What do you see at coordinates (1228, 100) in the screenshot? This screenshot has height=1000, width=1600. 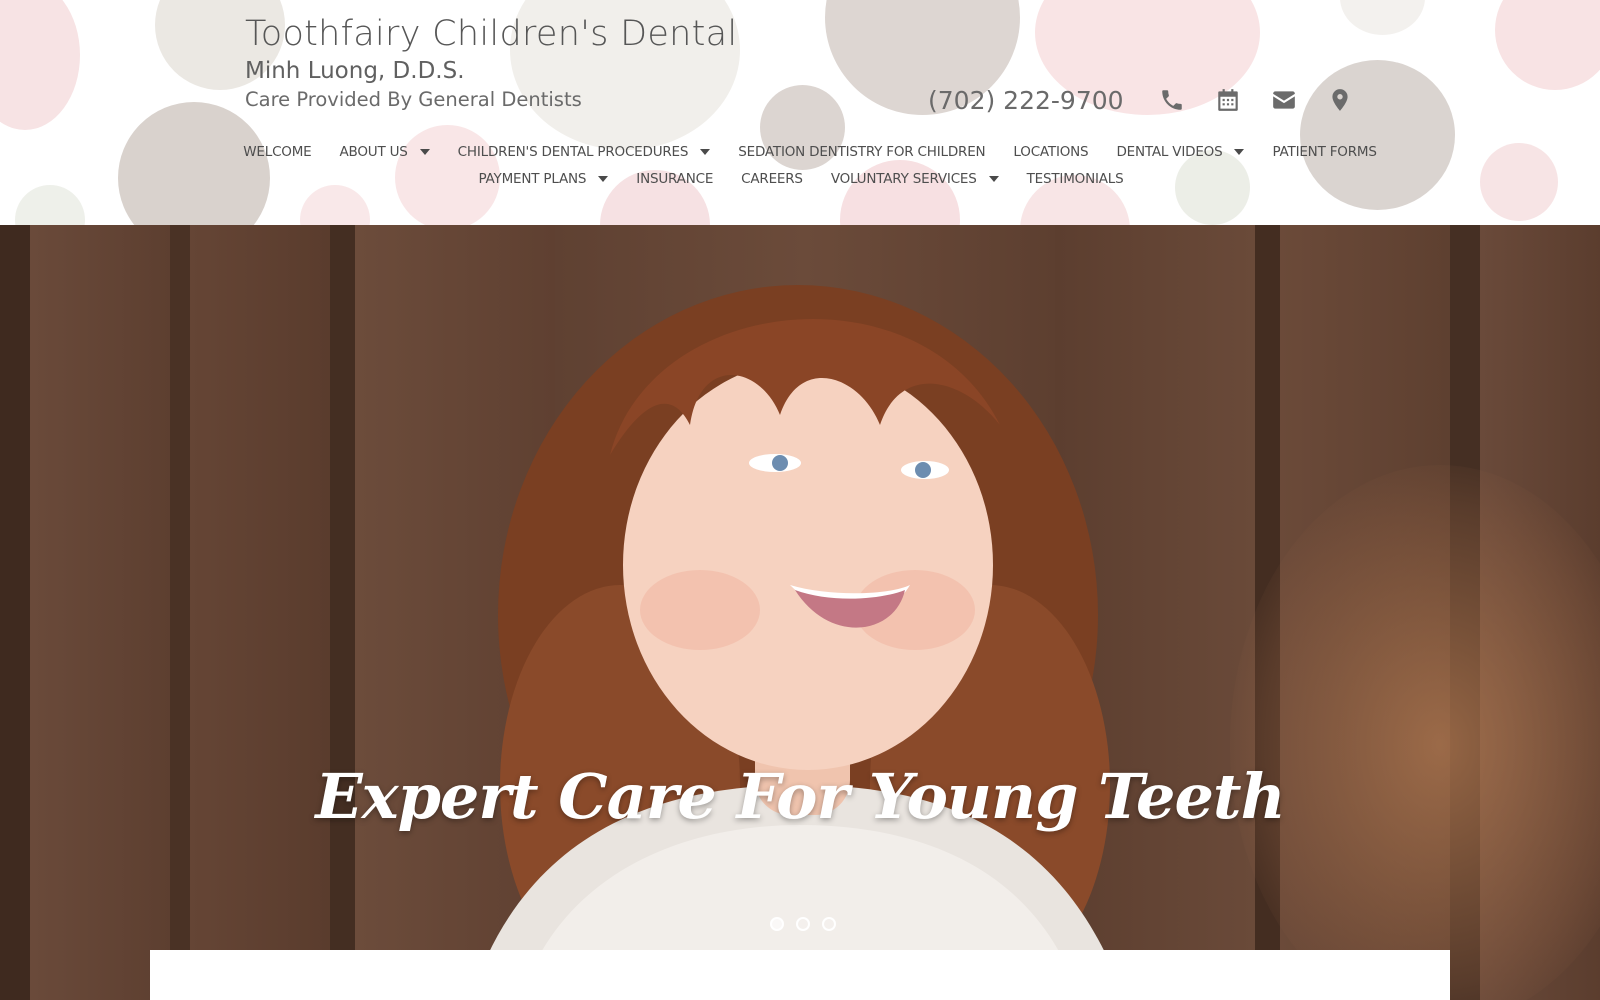 I see `calendar-icon` at bounding box center [1228, 100].